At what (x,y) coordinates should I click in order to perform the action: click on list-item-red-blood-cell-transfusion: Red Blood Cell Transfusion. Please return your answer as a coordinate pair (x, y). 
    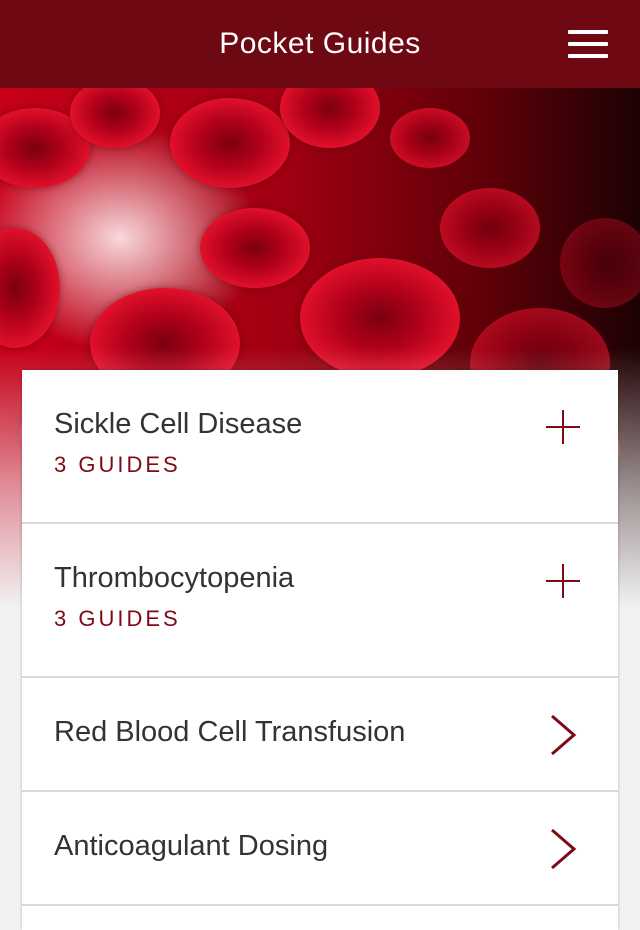
    Looking at the image, I should click on (320, 735).